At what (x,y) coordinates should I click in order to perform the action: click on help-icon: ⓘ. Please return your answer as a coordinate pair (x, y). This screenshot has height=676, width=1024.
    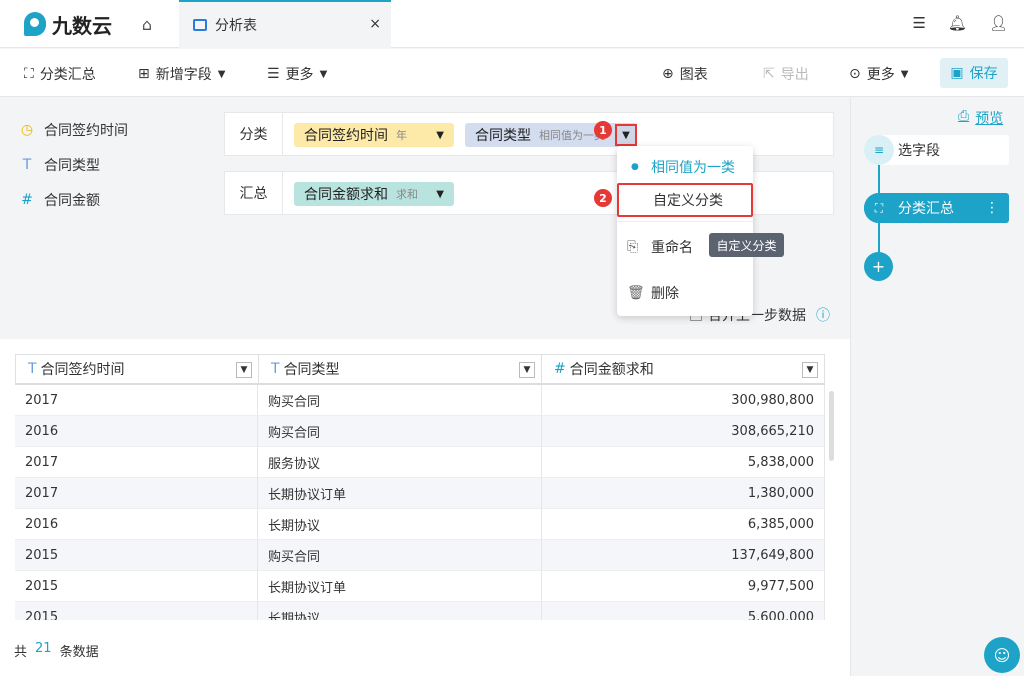
    Looking at the image, I should click on (823, 315).